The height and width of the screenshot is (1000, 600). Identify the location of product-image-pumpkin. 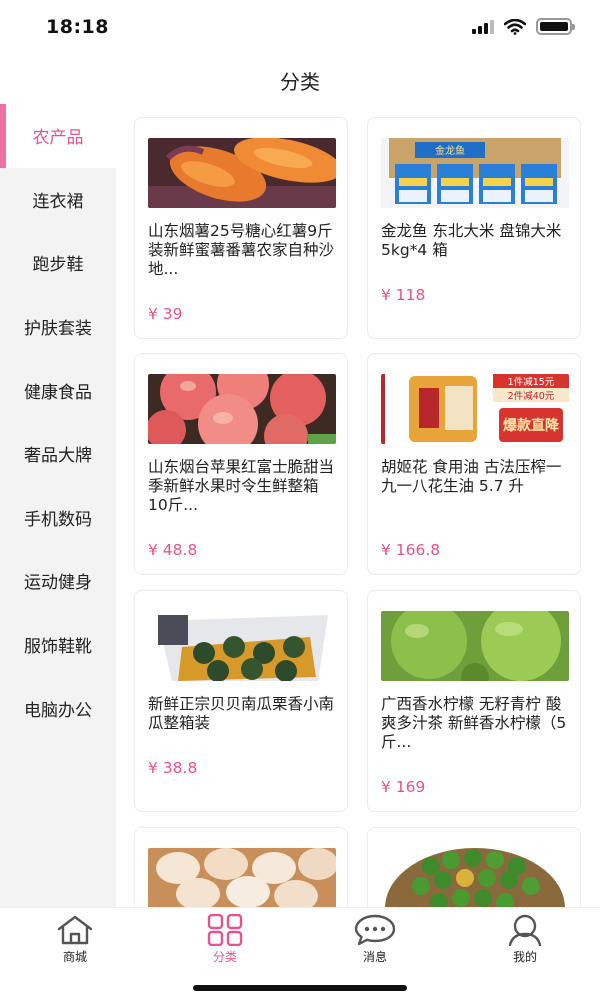
(242, 646).